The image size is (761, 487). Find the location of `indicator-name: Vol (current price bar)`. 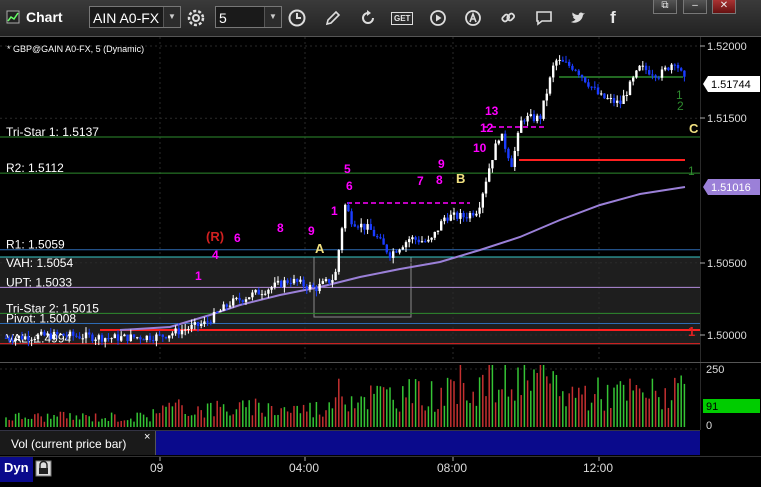

indicator-name: Vol (current price bar) is located at coordinates (69, 444).